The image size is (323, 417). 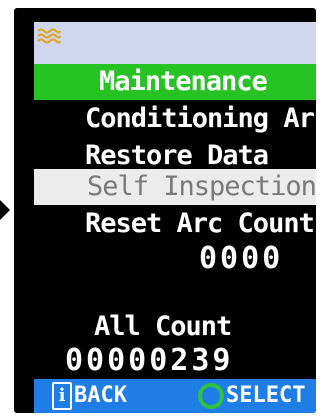 What do you see at coordinates (5, 210) in the screenshot?
I see `pointer-arrow-icon` at bounding box center [5, 210].